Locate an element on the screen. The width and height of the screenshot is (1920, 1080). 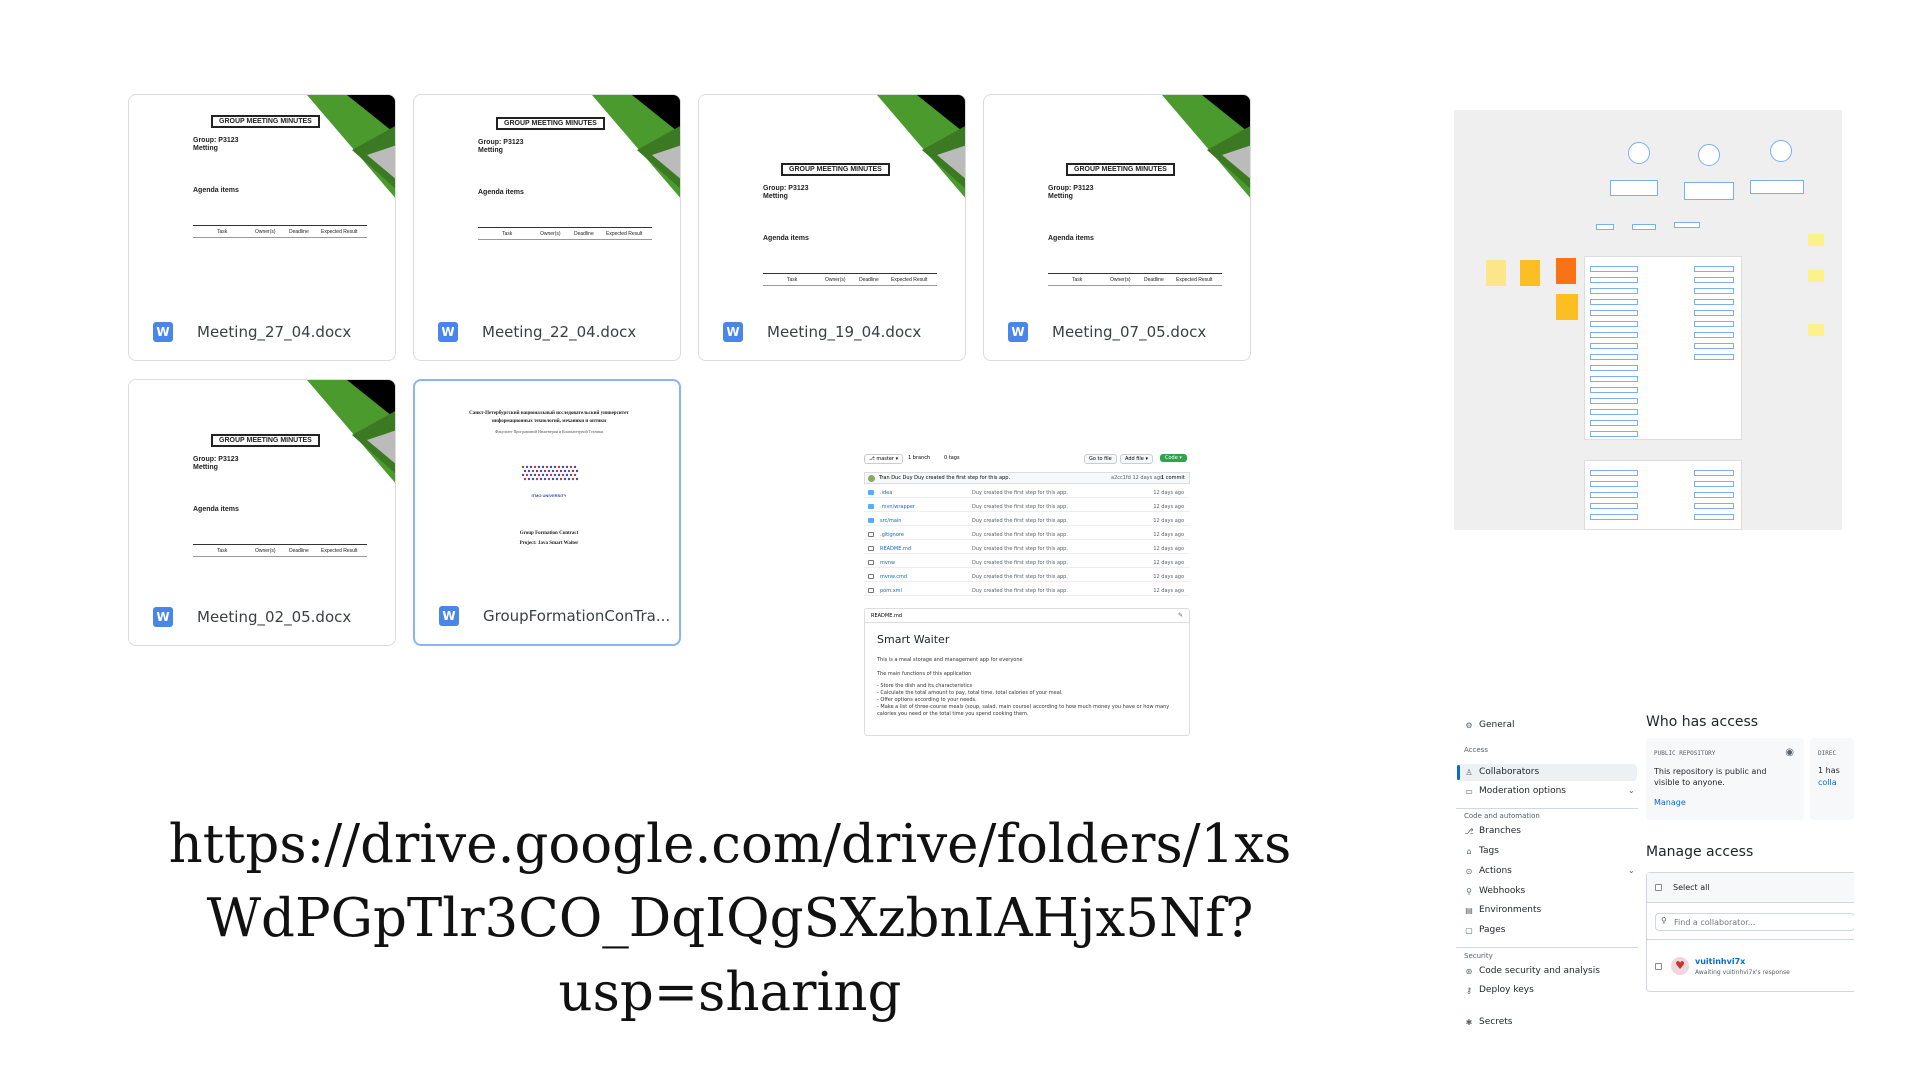
link-line: WdPGpTlr3CO_DqIQgSXzbnIAHjx5Nf? is located at coordinates (730, 918).